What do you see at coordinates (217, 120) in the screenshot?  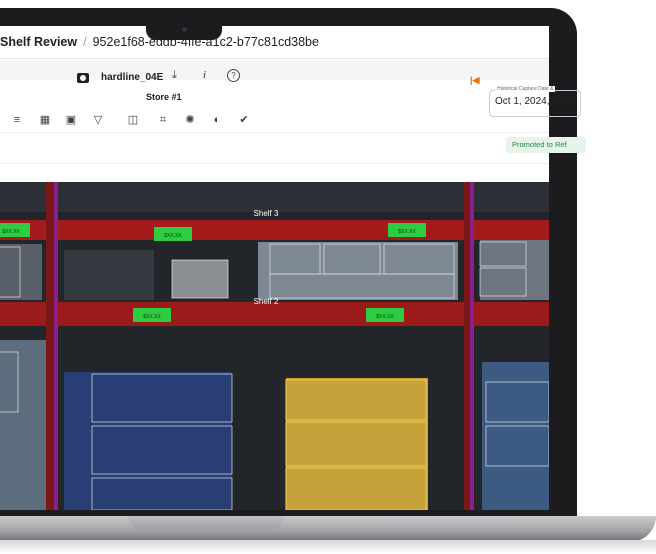 I see `contrast-icon: ◐` at bounding box center [217, 120].